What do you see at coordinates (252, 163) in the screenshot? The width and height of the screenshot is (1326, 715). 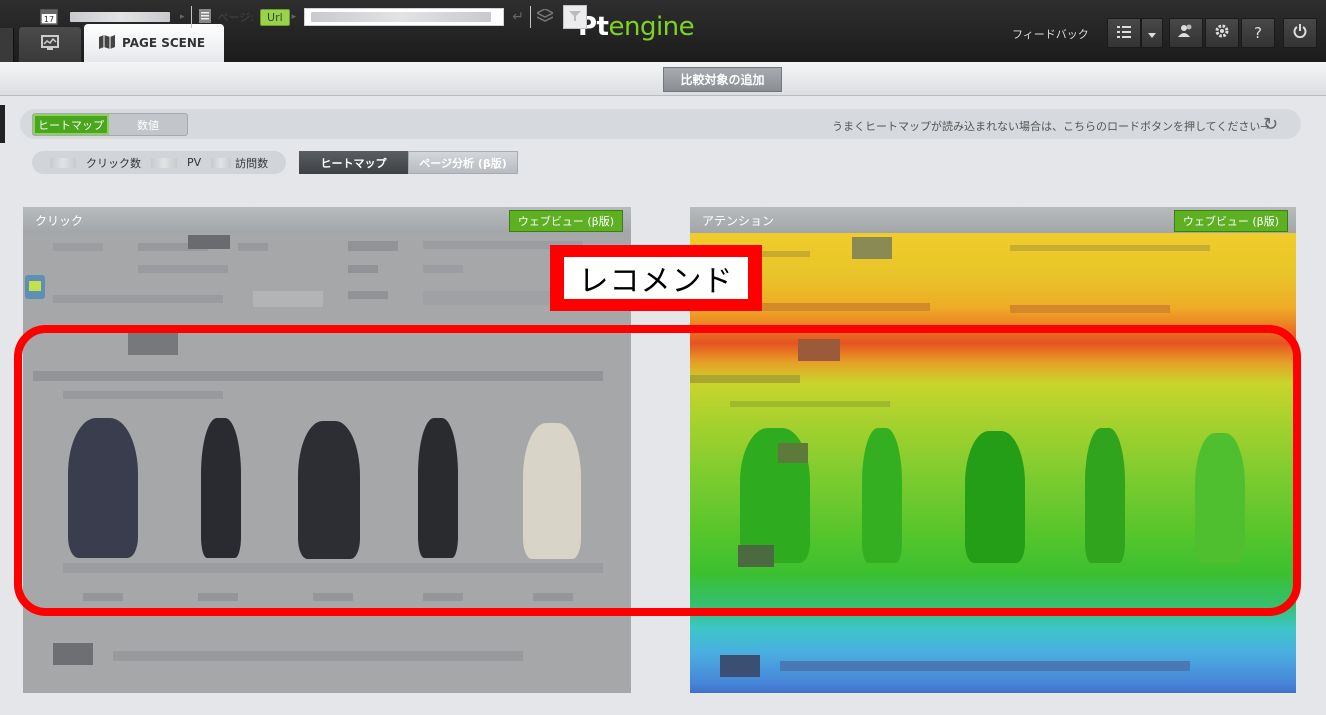 I see `visits-label: 訪問数` at bounding box center [252, 163].